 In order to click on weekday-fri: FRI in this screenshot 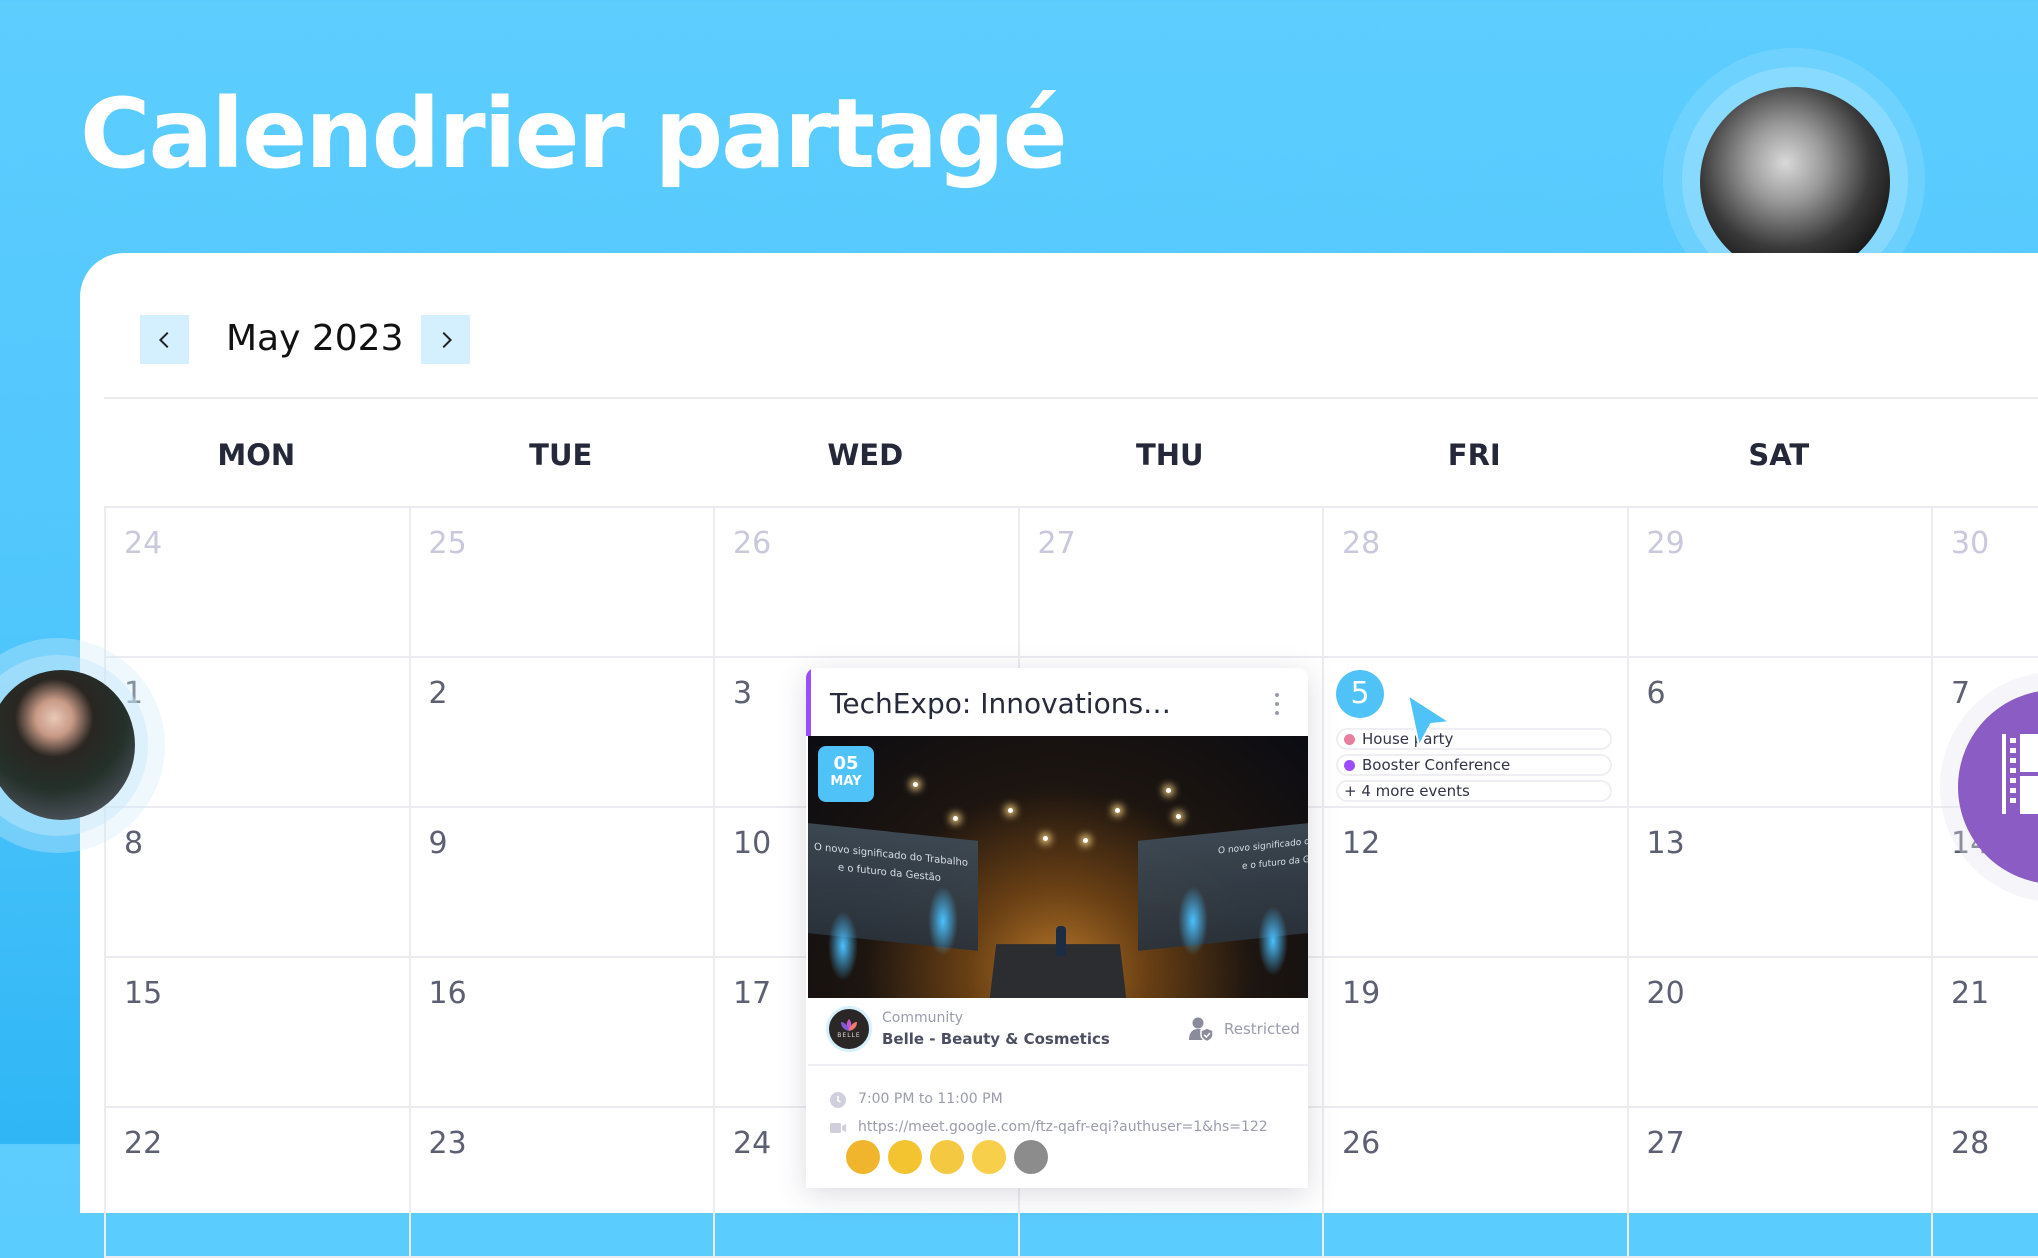, I will do `click(1474, 455)`.